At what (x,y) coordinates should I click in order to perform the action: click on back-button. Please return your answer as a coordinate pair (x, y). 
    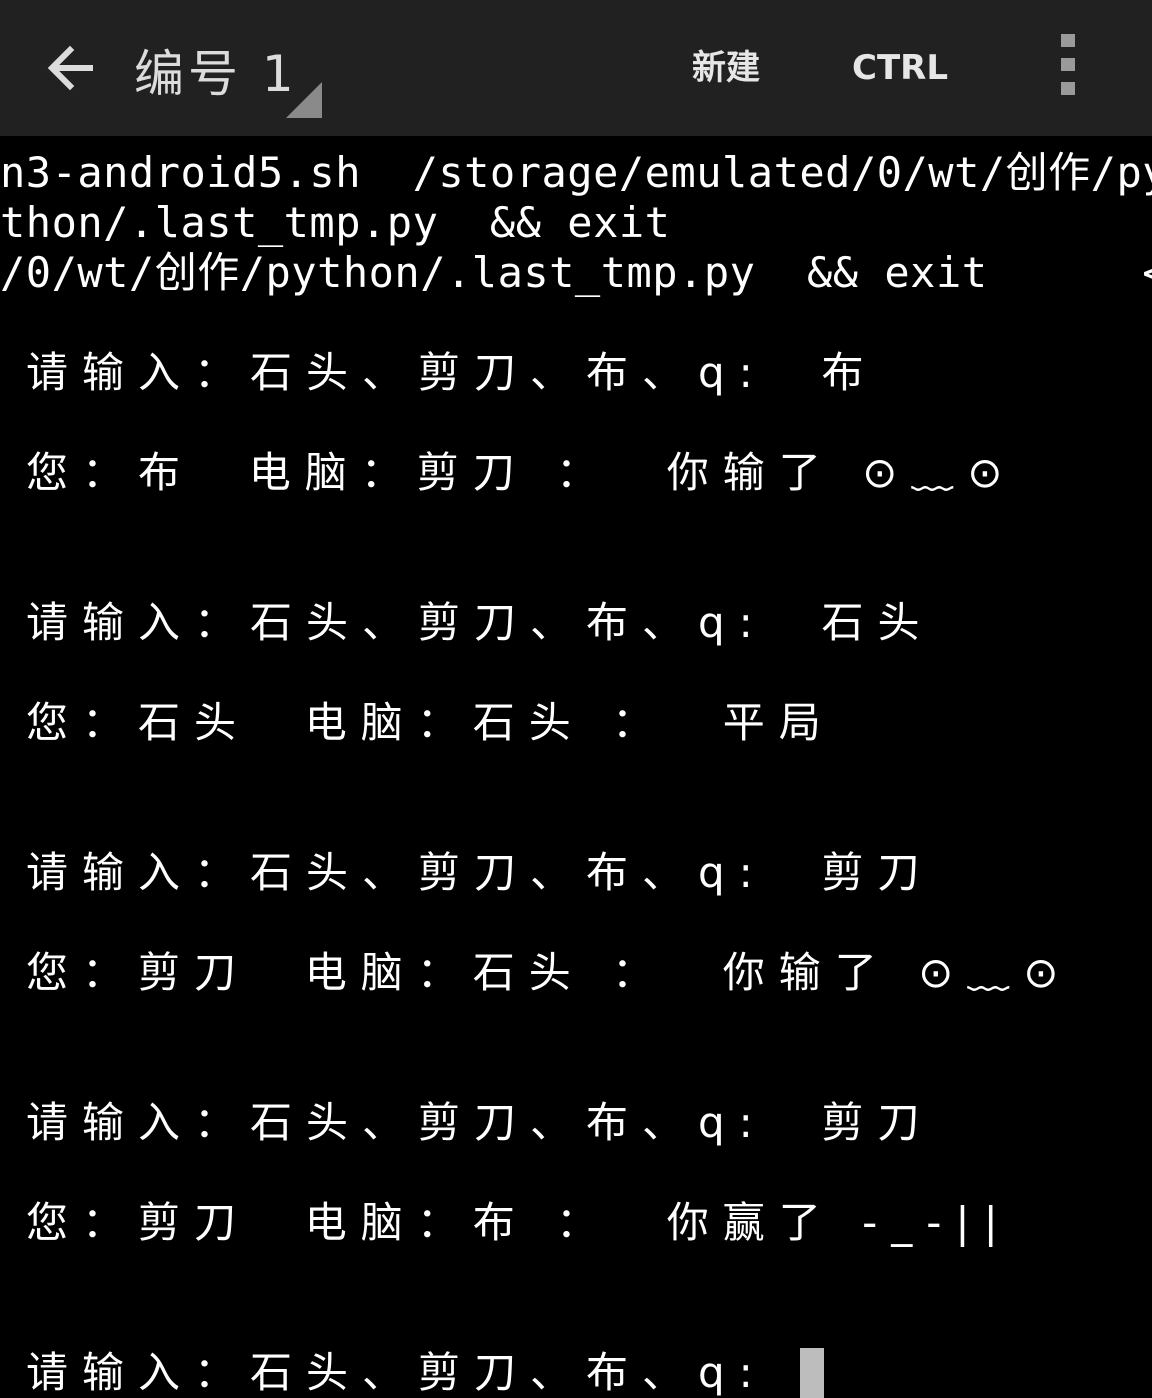
    Looking at the image, I should click on (70, 68).